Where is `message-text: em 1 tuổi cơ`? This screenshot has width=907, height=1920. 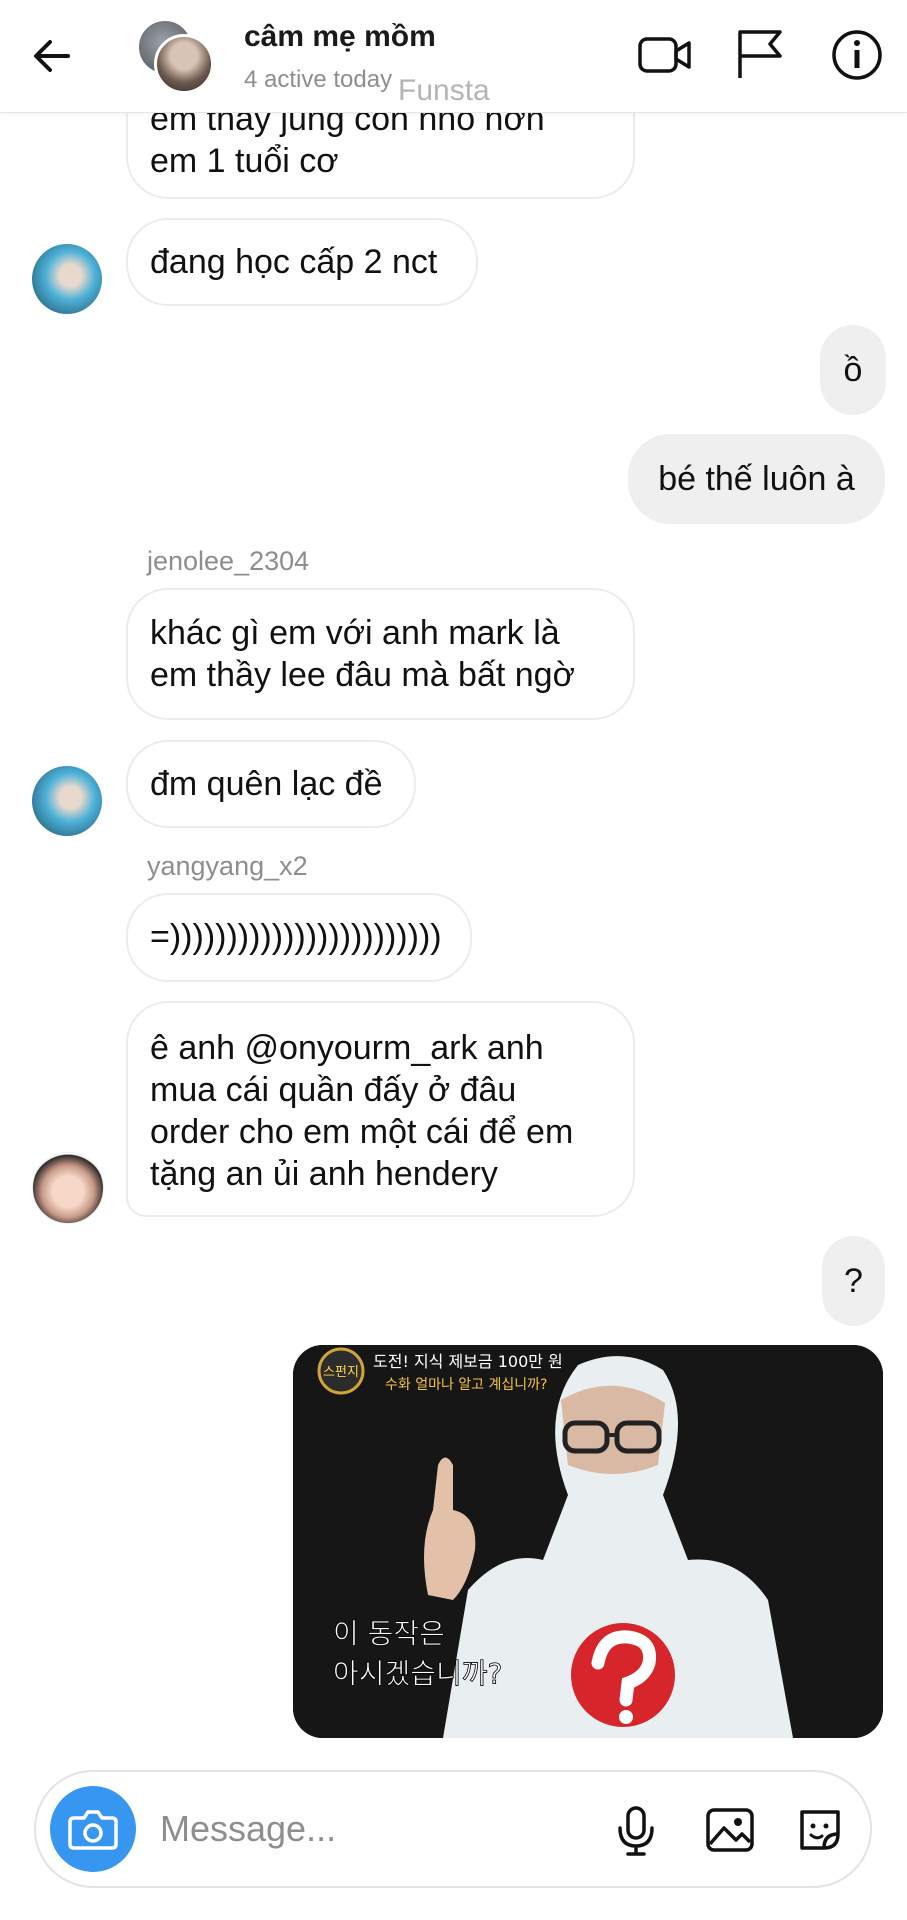
message-text: em 1 tuổi cơ is located at coordinates (244, 161).